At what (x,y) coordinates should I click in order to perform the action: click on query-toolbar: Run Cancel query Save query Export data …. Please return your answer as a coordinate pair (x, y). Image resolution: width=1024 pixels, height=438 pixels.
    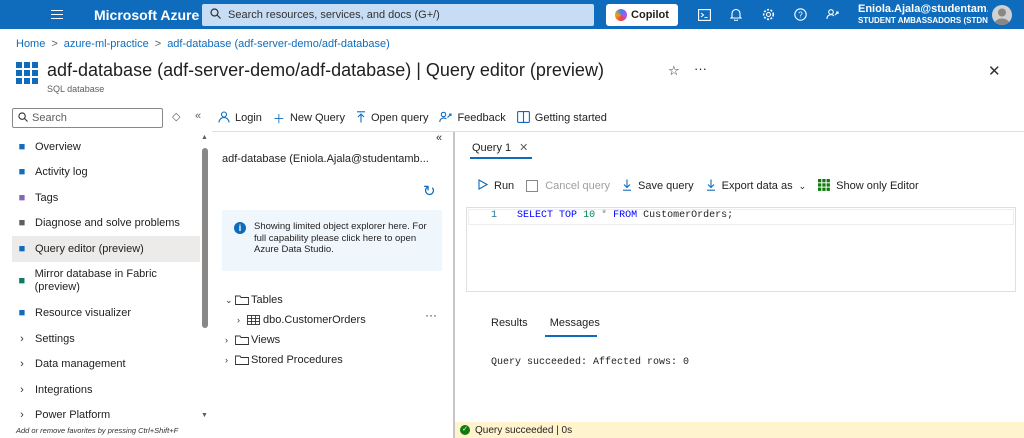
    Looking at the image, I should click on (704, 186).